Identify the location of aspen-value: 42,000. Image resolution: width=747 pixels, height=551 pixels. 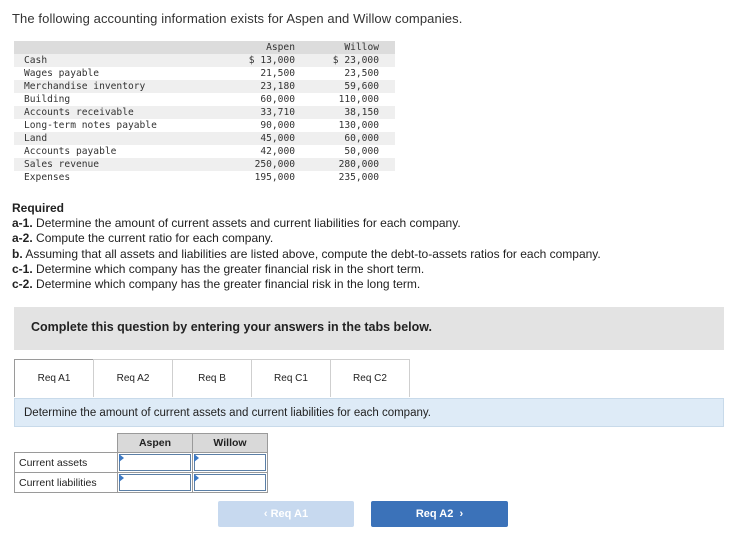
(277, 151).